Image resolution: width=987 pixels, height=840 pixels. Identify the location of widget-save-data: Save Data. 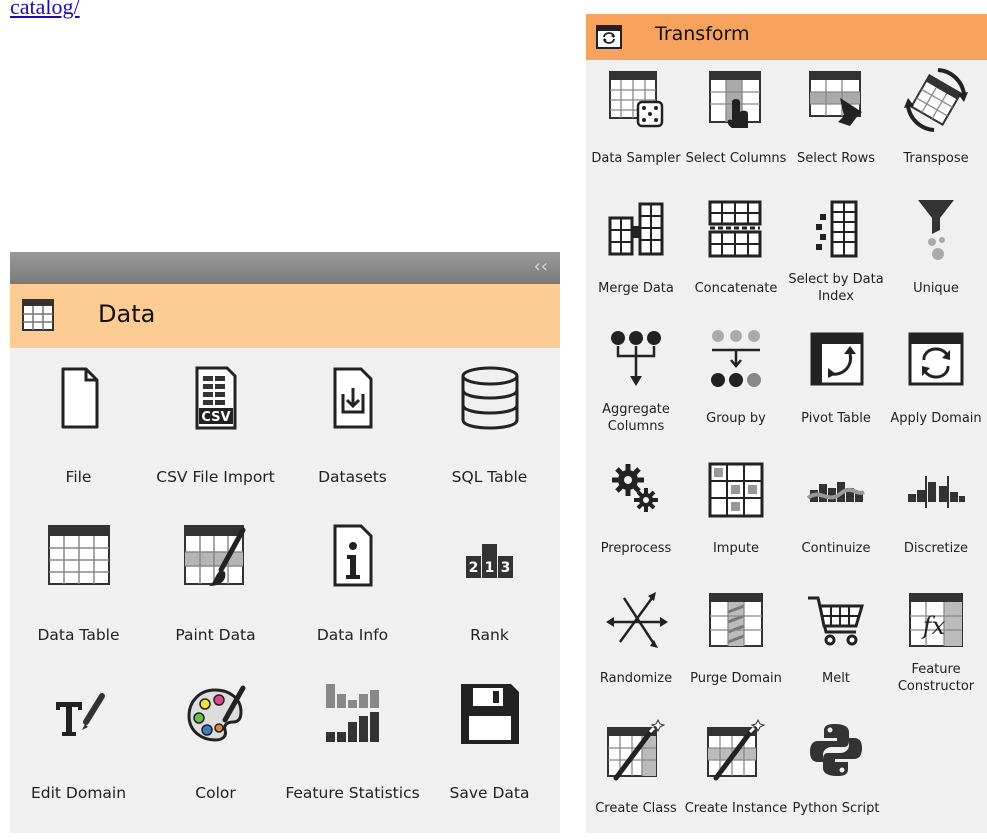
(489, 743).